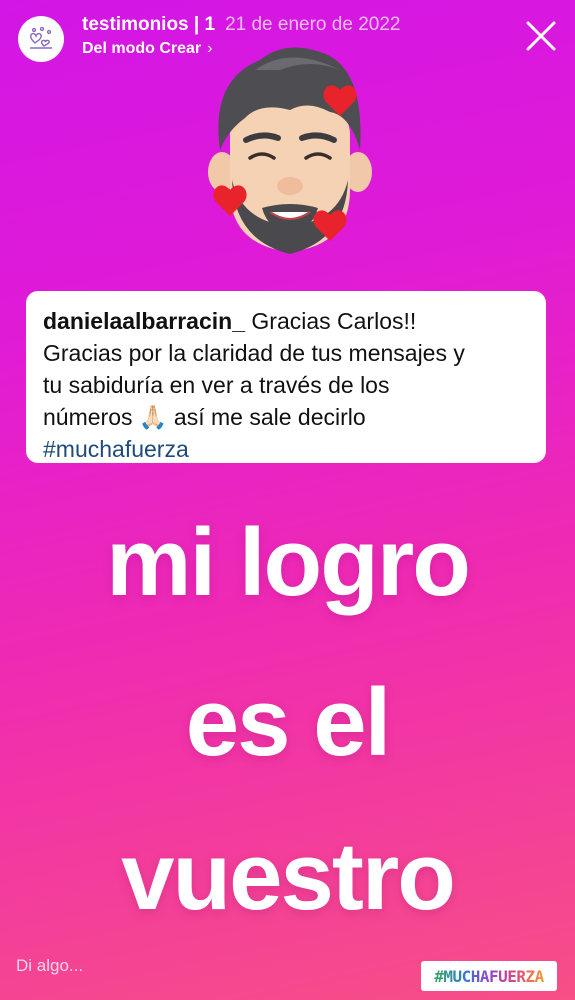 The width and height of the screenshot is (575, 1000). Describe the element at coordinates (288, 722) in the screenshot. I see `main-text-line2: es el` at that location.